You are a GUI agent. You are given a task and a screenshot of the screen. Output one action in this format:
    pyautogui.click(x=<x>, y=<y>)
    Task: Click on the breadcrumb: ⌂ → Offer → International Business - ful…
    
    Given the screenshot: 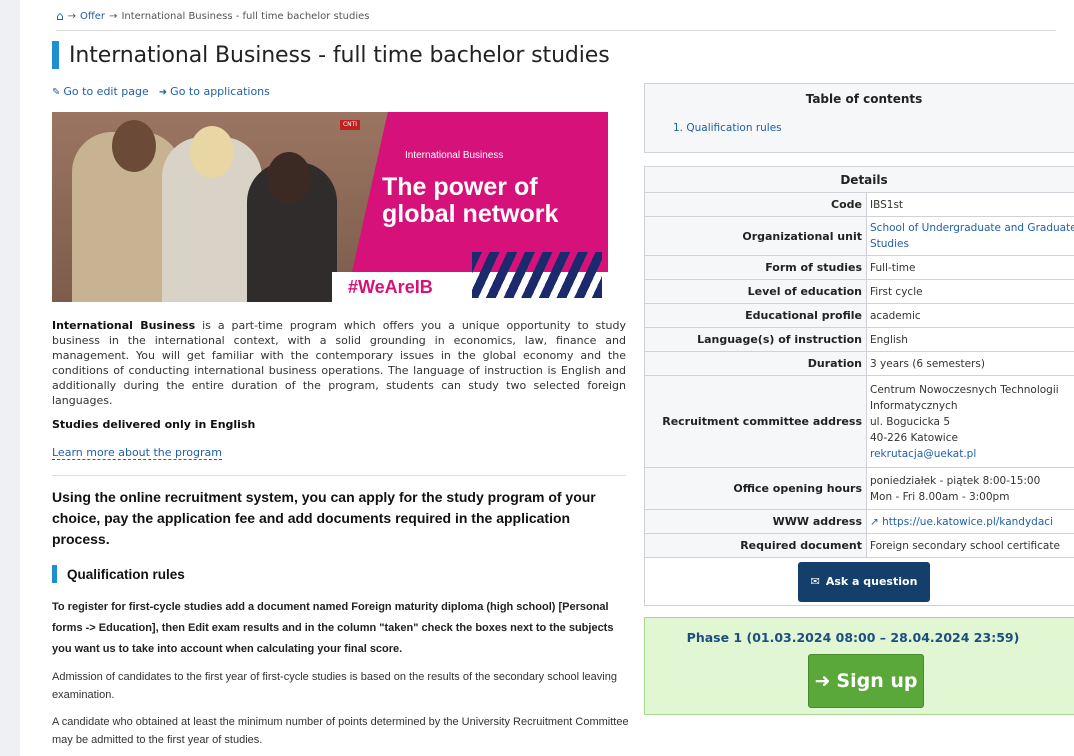 What is the action you would take?
    pyautogui.click(x=556, y=20)
    